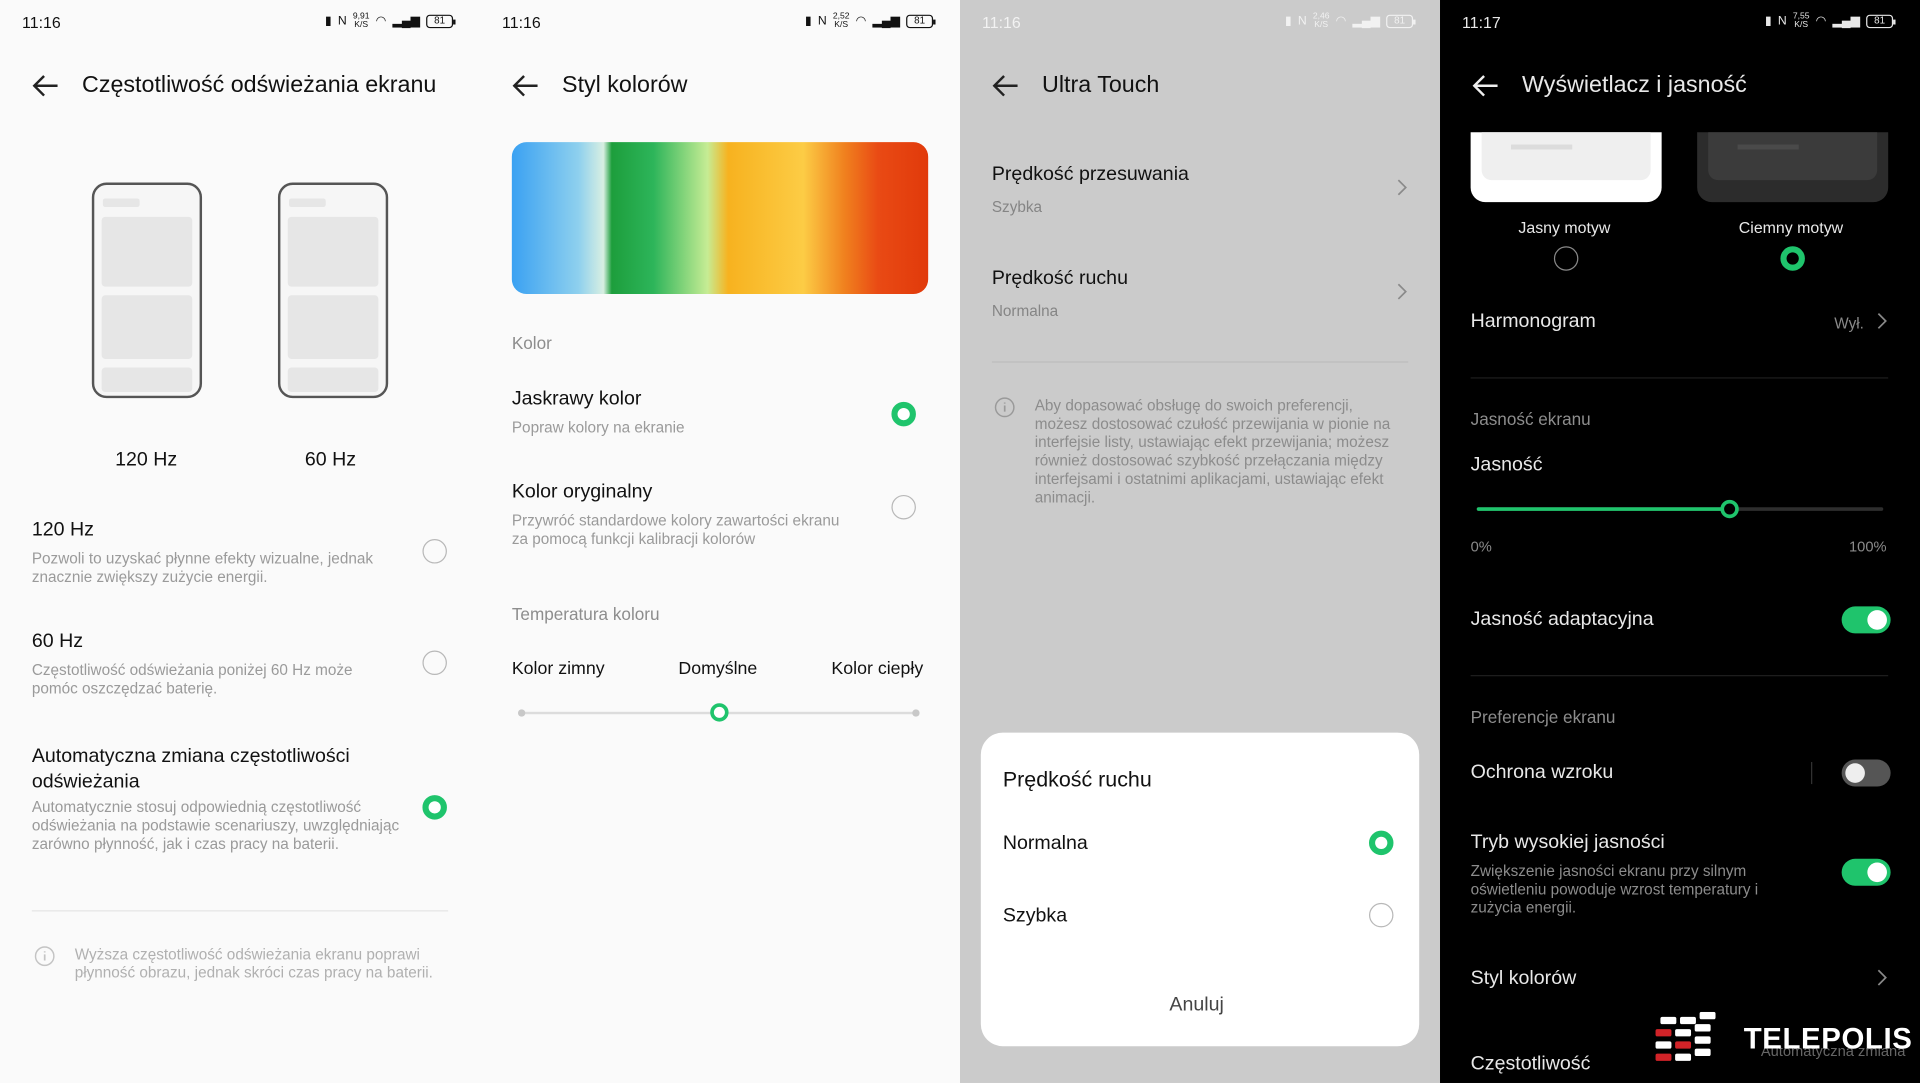  I want to click on section-header-display-prefs: Preferencje ekranu, so click(1543, 716).